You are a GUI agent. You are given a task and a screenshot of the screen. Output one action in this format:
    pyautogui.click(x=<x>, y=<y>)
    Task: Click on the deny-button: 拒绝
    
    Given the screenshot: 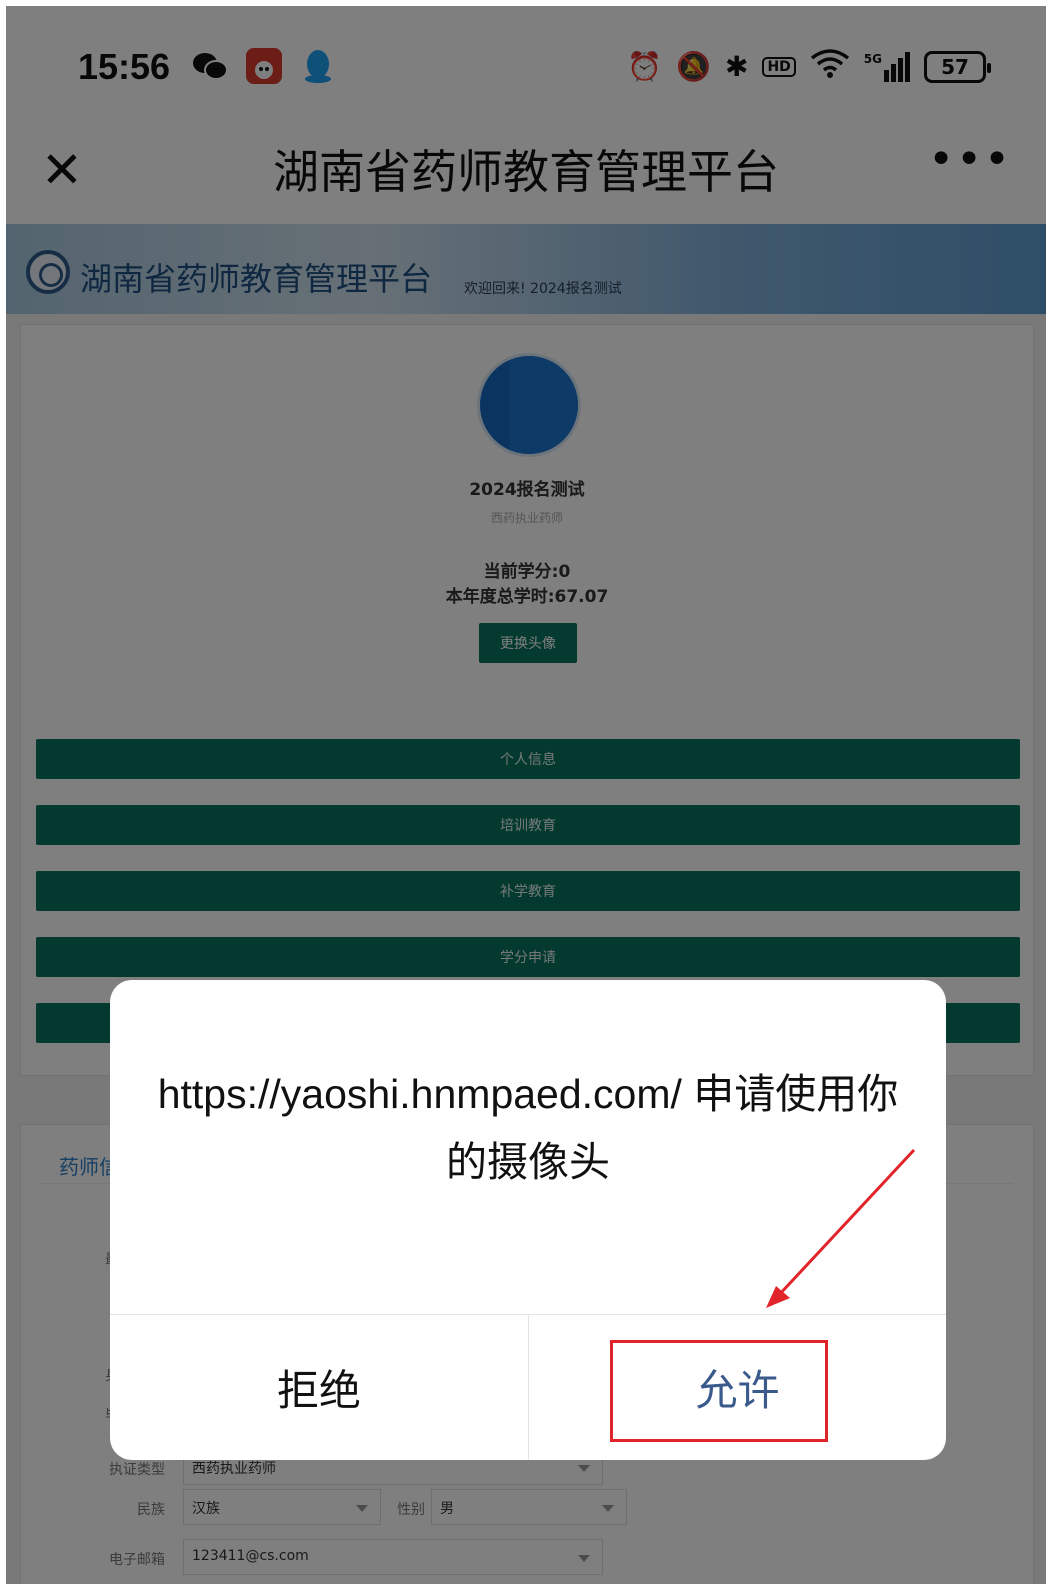 What is the action you would take?
    pyautogui.click(x=319, y=1387)
    